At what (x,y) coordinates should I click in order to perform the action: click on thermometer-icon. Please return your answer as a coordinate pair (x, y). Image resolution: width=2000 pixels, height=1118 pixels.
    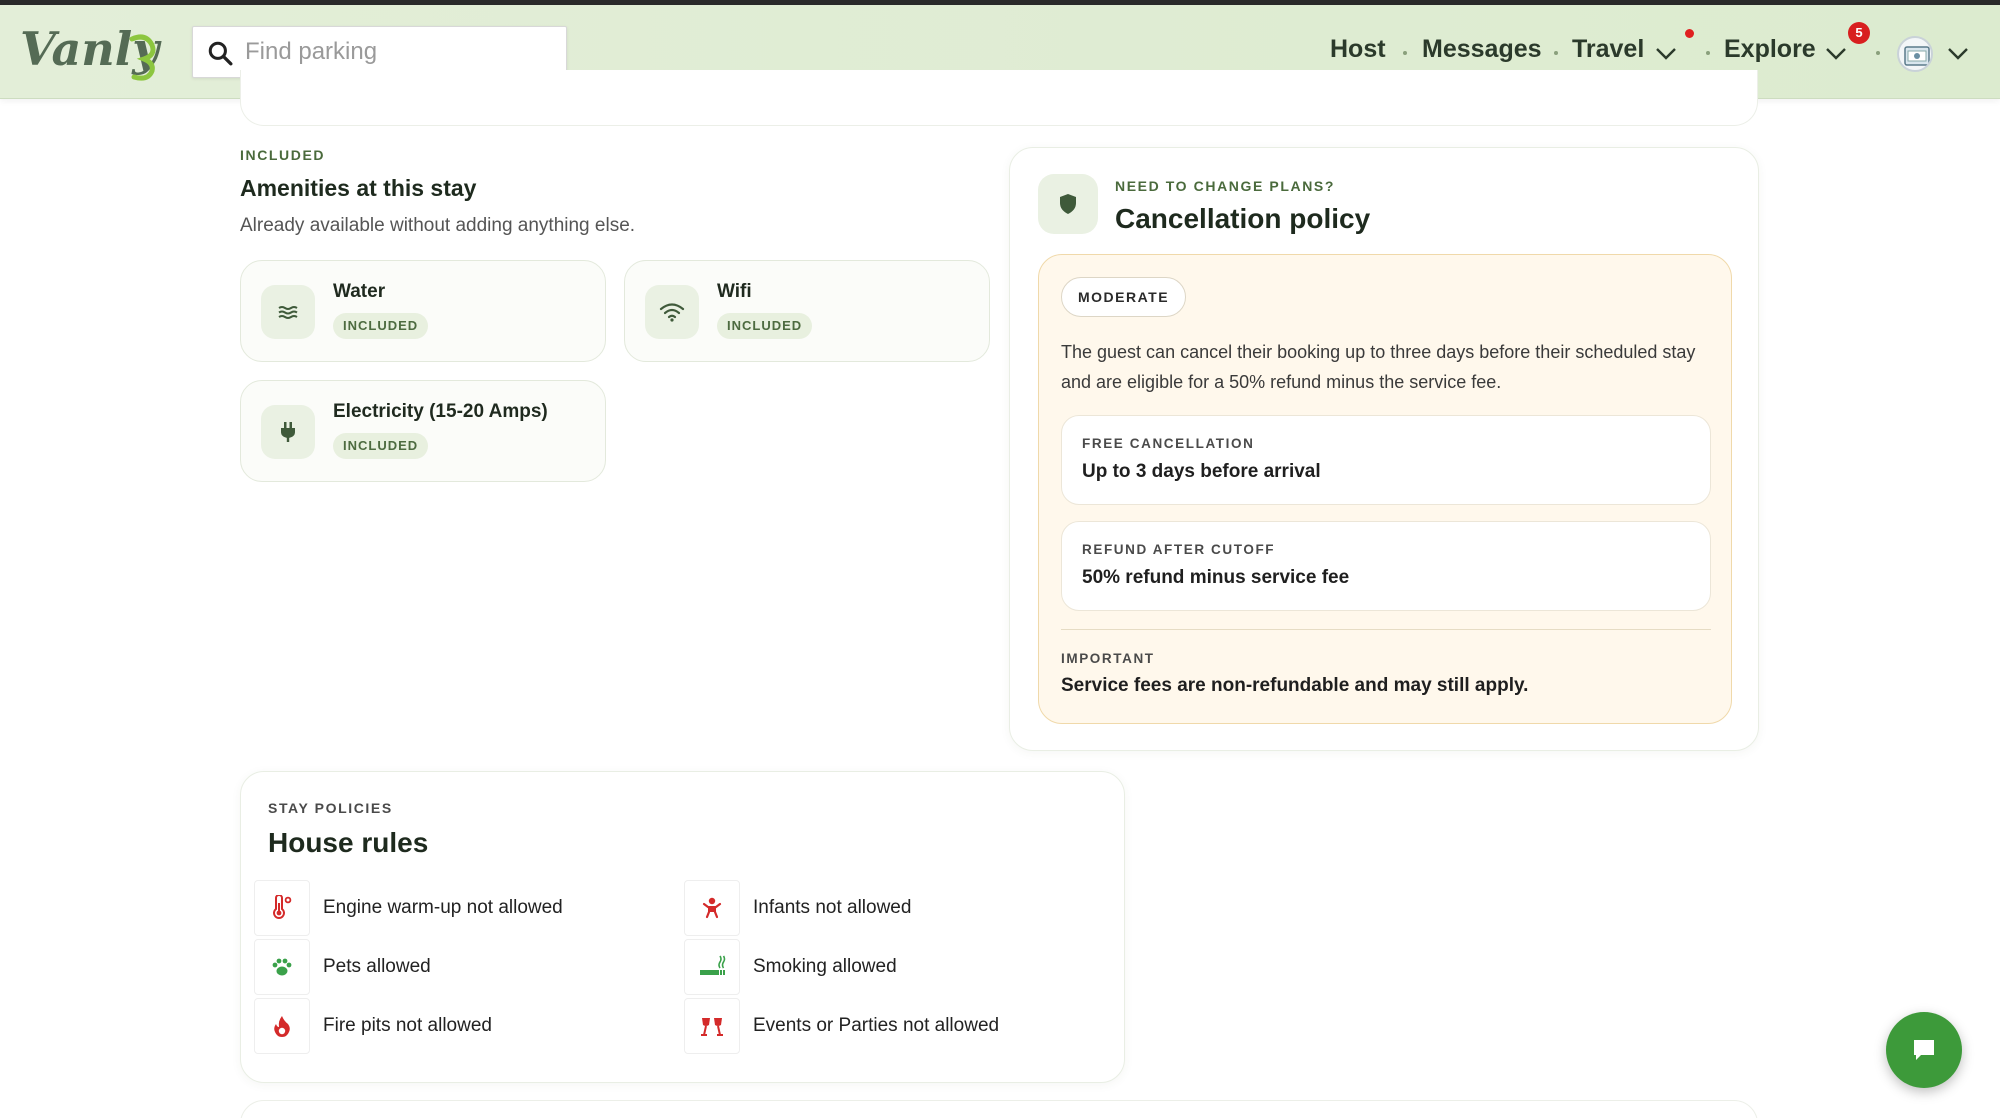
    Looking at the image, I should click on (282, 907).